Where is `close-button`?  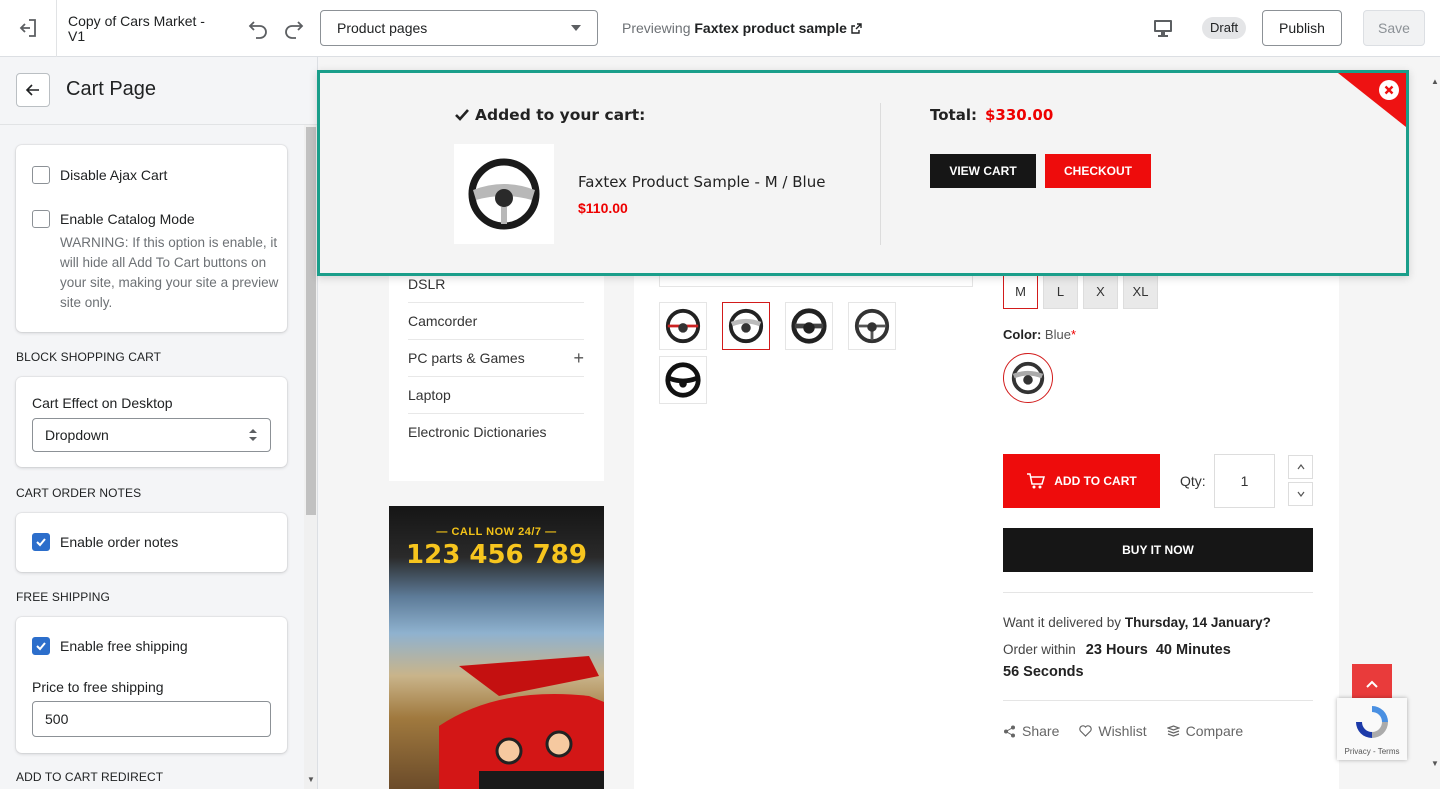
close-button is located at coordinates (1389, 90).